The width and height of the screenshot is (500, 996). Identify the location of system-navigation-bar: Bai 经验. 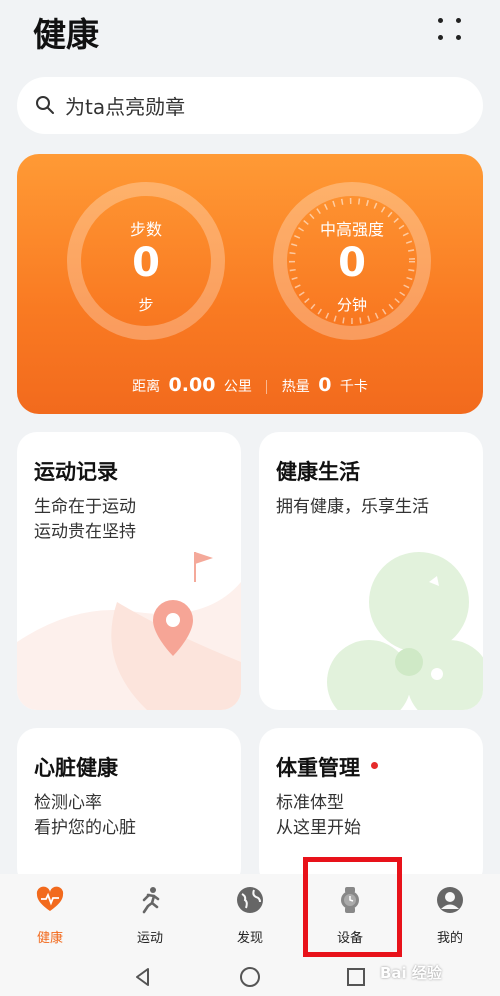
(250, 977).